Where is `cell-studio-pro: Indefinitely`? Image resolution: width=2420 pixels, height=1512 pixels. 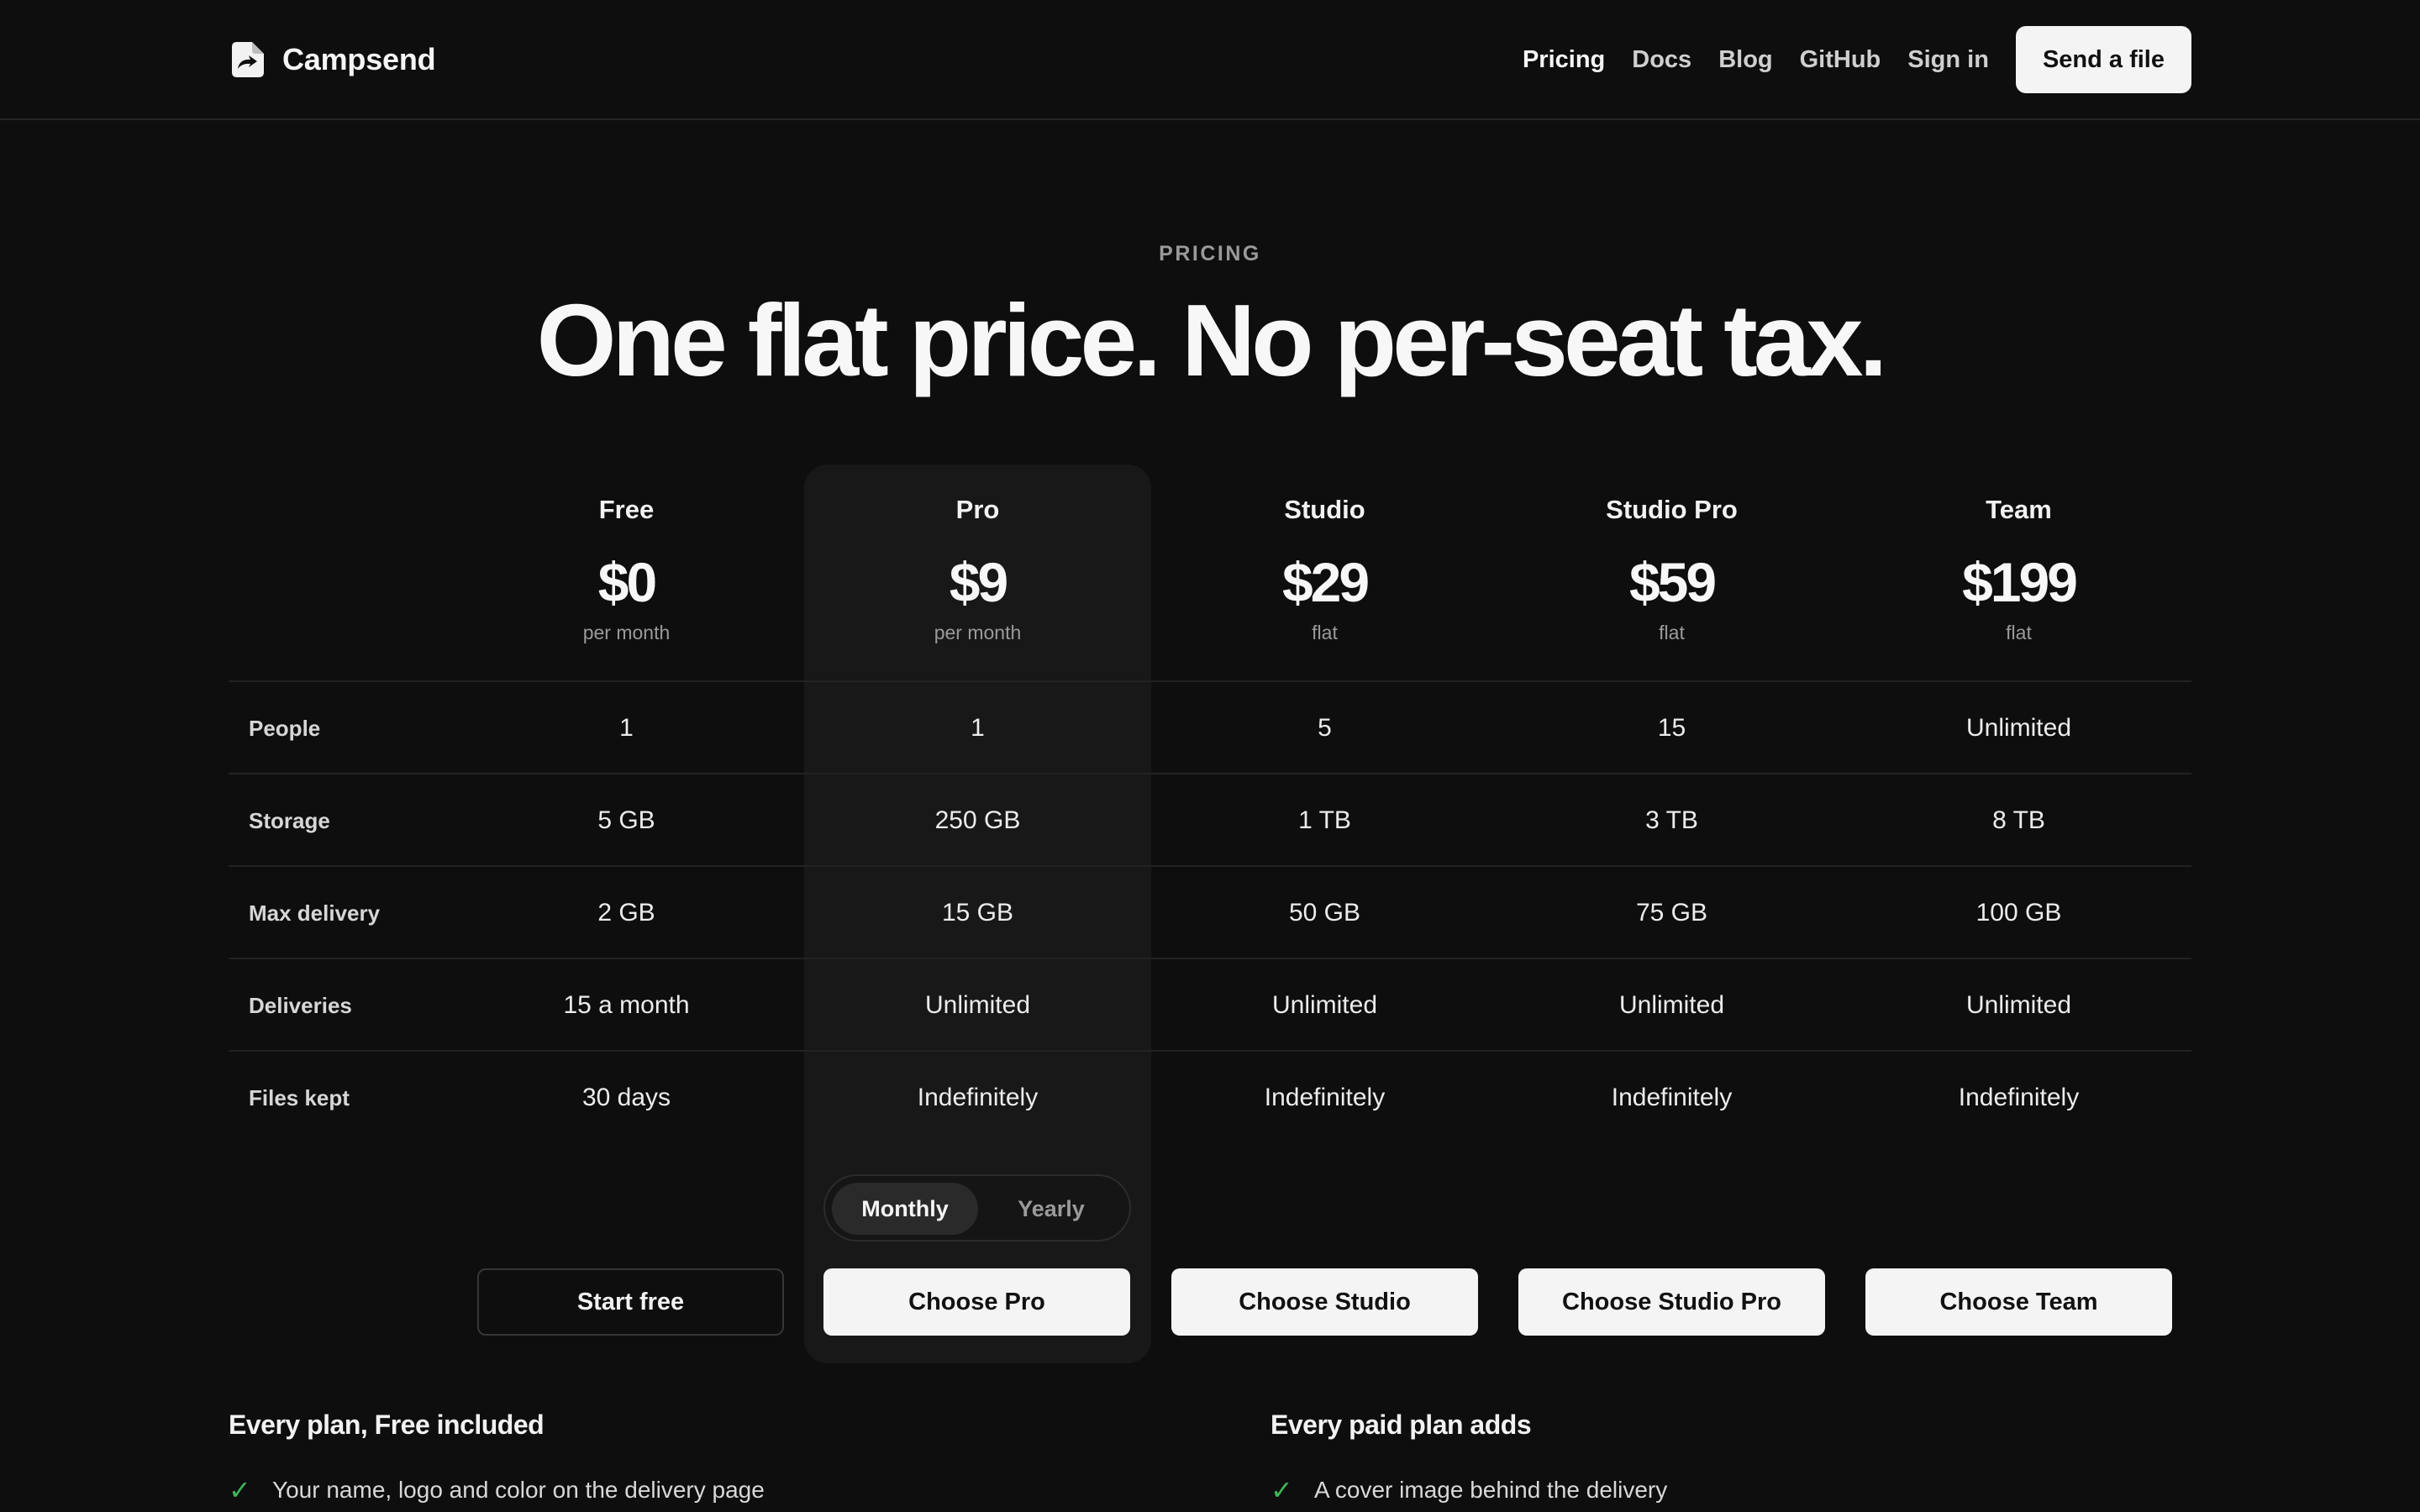
cell-studio-pro: Indefinitely is located at coordinates (1672, 1097).